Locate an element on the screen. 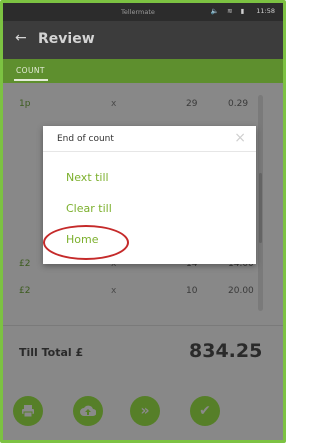 The width and height of the screenshot is (320, 443). upload-button is located at coordinates (88, 411).